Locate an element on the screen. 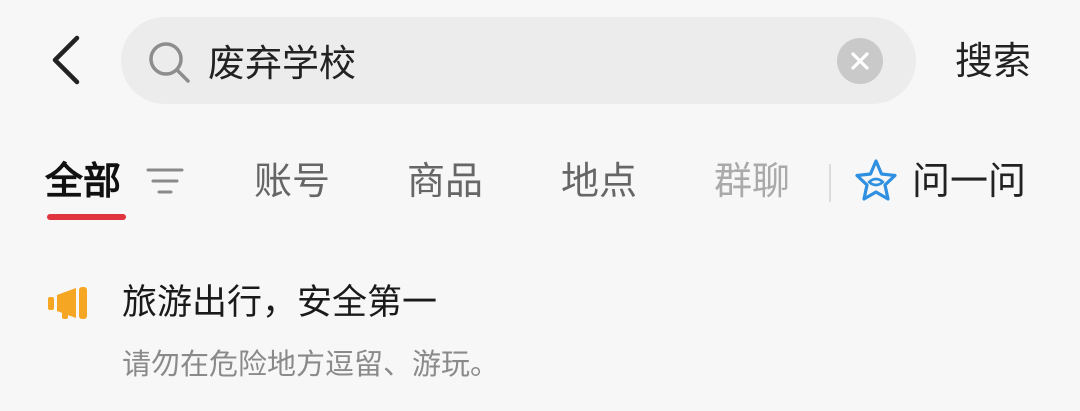 This screenshot has width=1080, height=411. back-button is located at coordinates (66, 60).